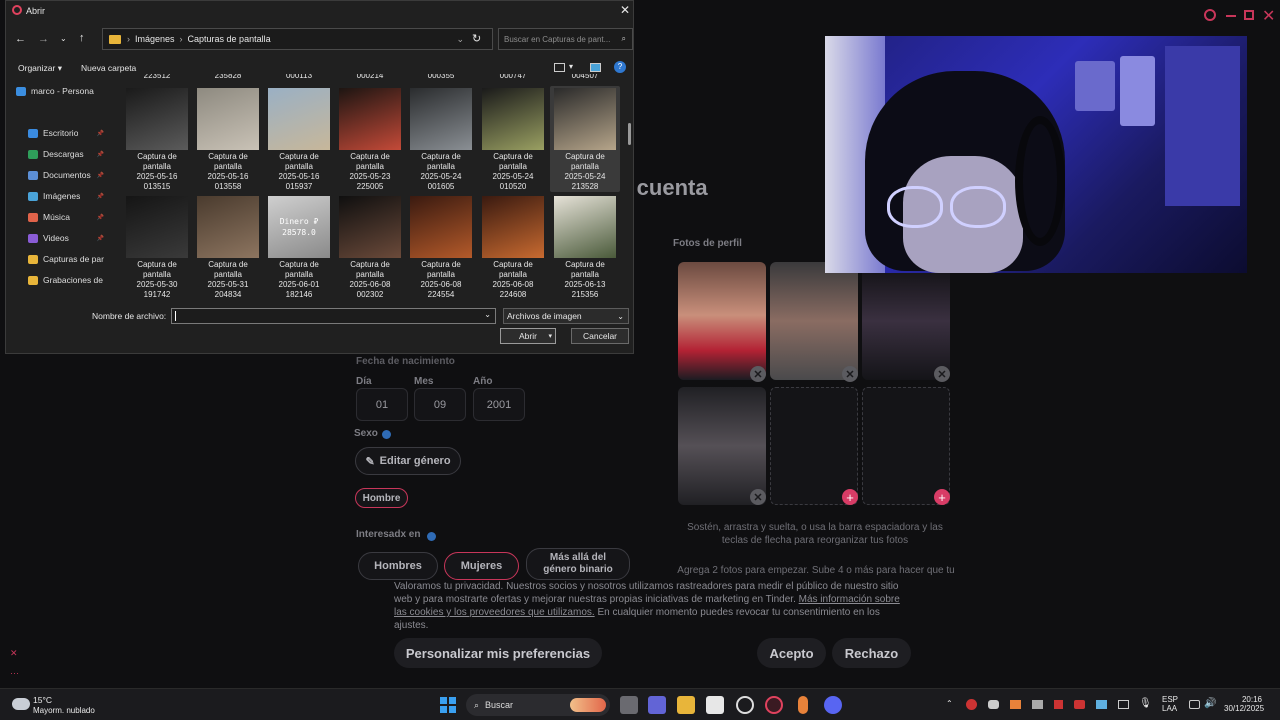  Describe the element at coordinates (155, 39) in the screenshot. I see `breadcrumb-item: Imágenes` at that location.